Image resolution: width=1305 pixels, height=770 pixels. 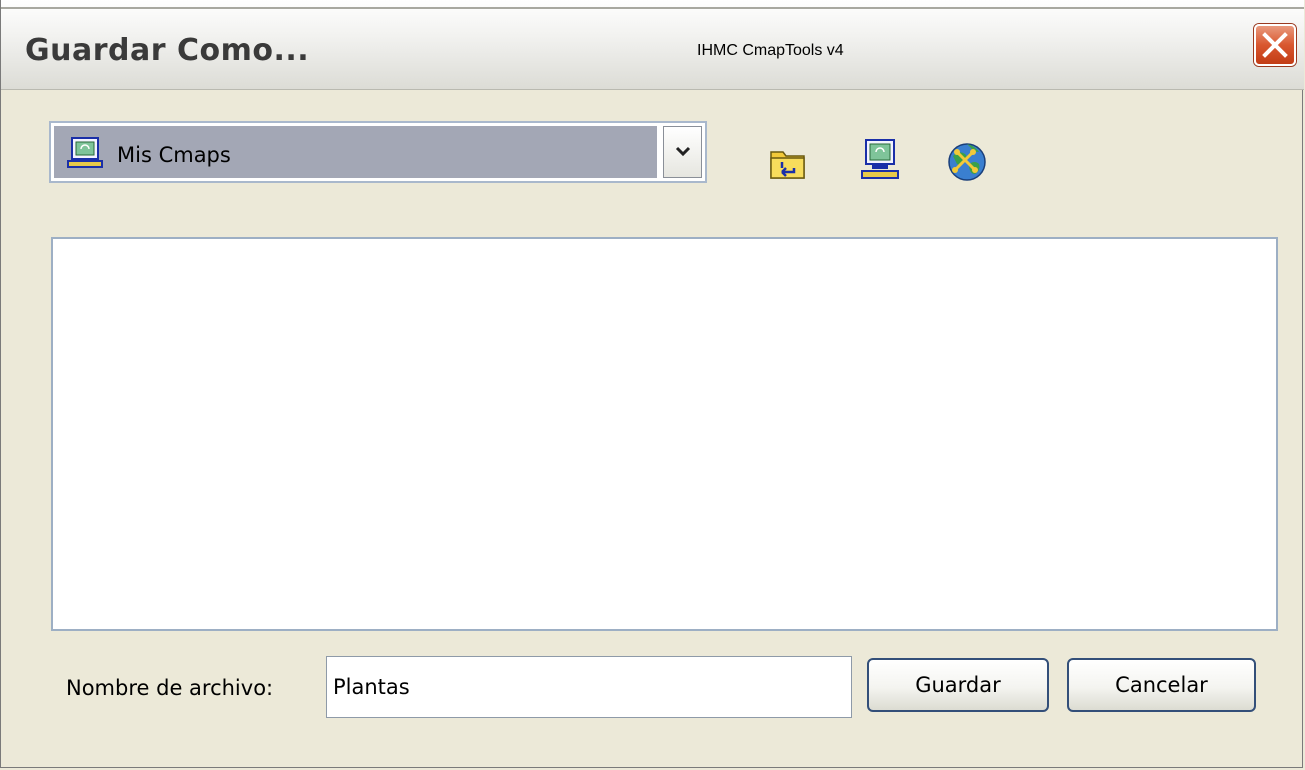 I want to click on location-dropdown: Mis Cmaps, so click(x=378, y=152).